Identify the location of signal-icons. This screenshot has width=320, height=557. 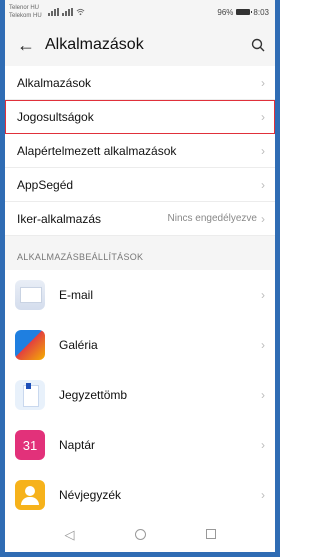
(66, 12).